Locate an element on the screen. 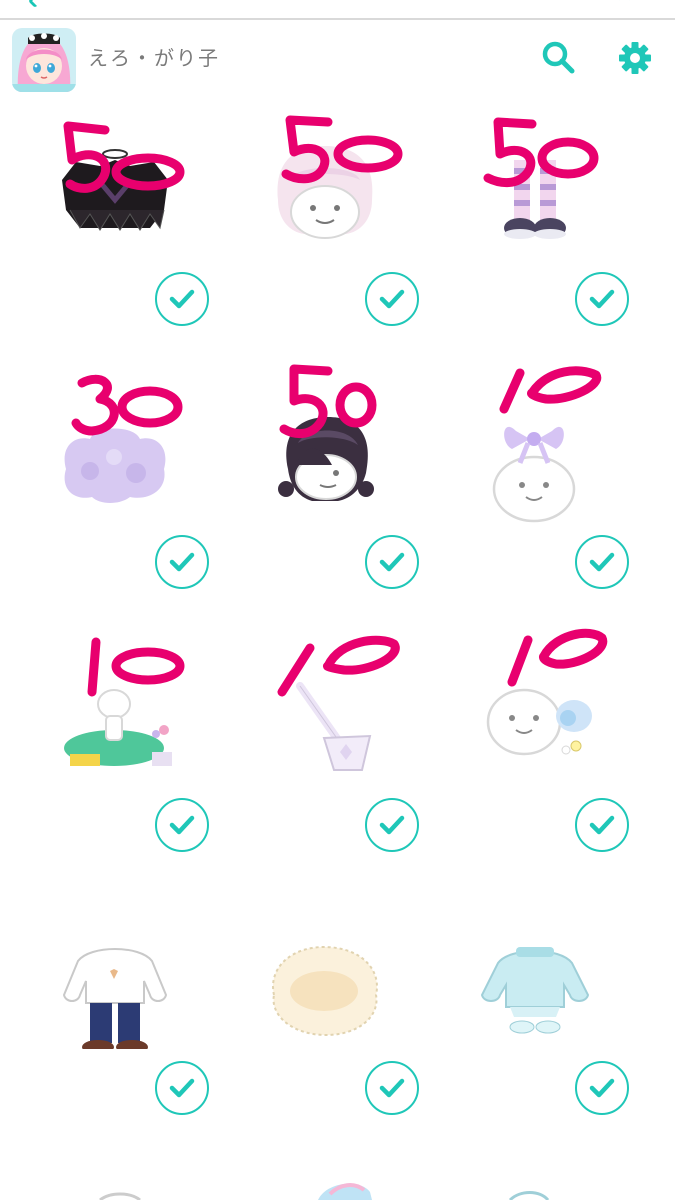  striped-socks-shoes-image is located at coordinates (535, 199).